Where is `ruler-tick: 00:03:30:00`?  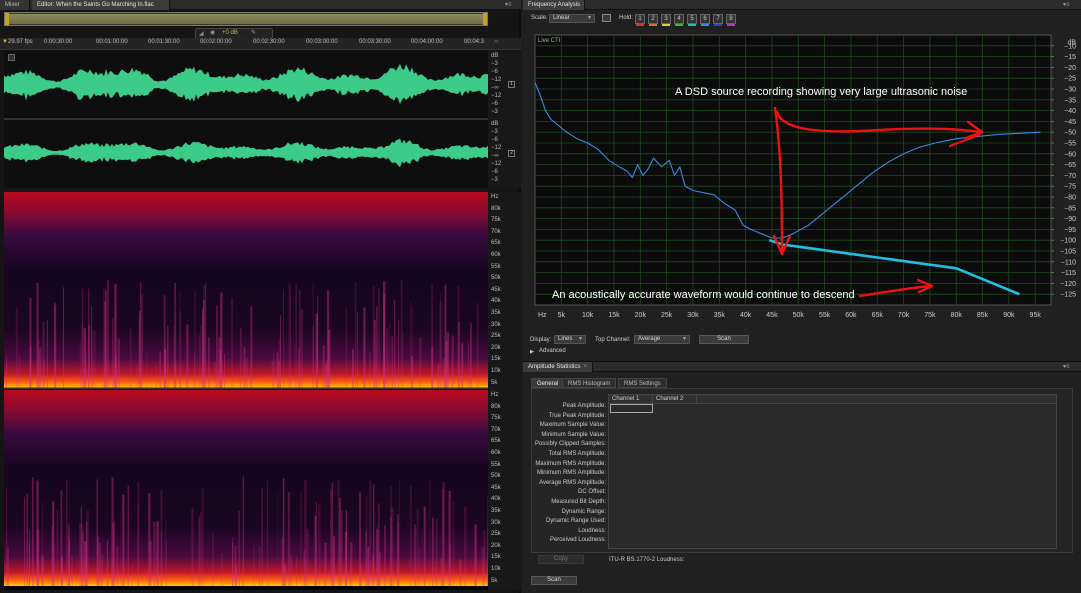 ruler-tick: 00:03:30:00 is located at coordinates (375, 42).